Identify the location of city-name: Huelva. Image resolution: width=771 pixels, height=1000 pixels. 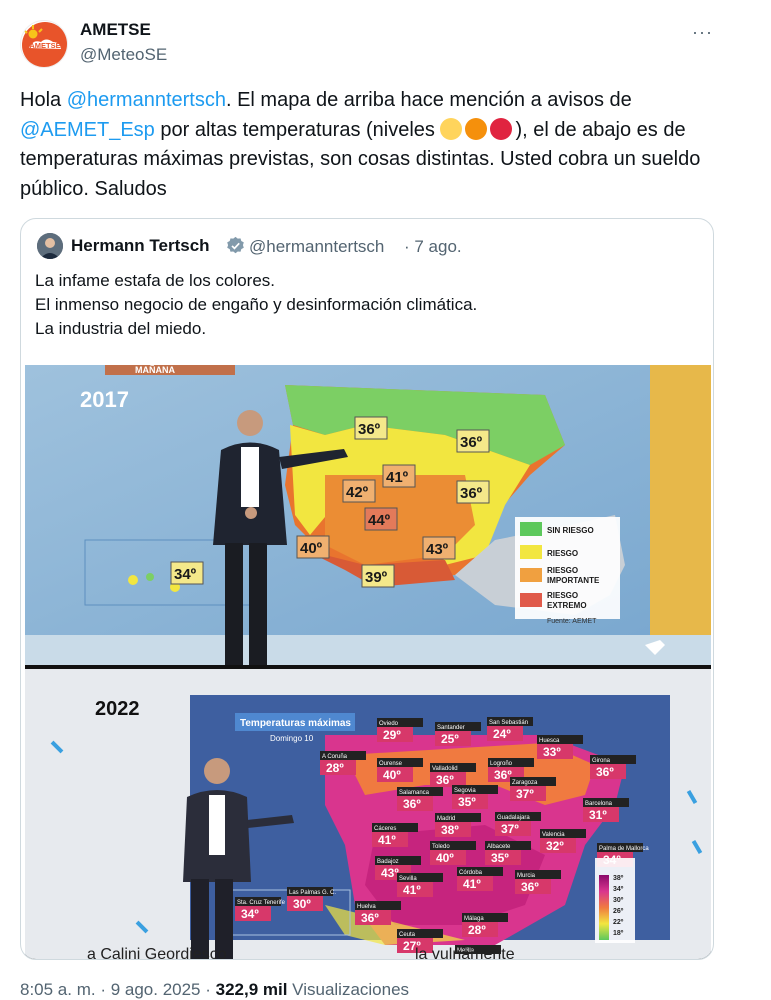
(366, 907).